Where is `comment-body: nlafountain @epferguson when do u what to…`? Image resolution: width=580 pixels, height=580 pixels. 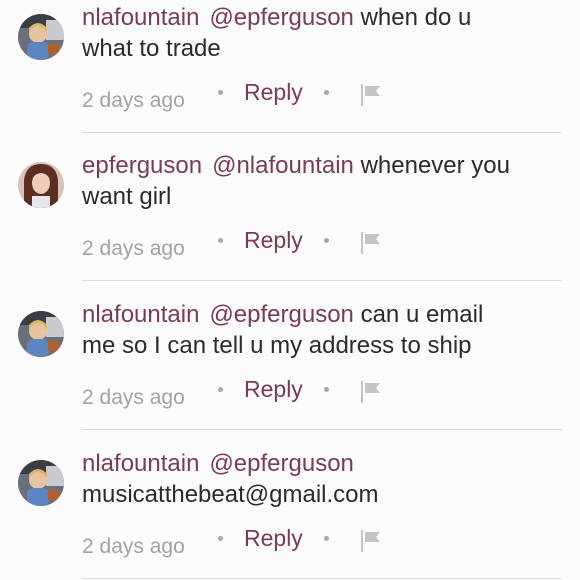
comment-body: nlafountain @epferguson when do u what to… is located at coordinates (327, 33).